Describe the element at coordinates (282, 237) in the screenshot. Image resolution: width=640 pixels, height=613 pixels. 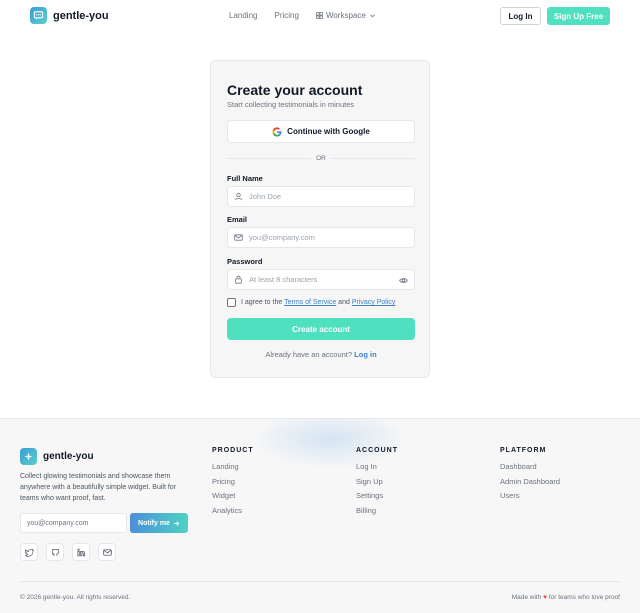
I see `email-placeholder: you@company.com` at that location.